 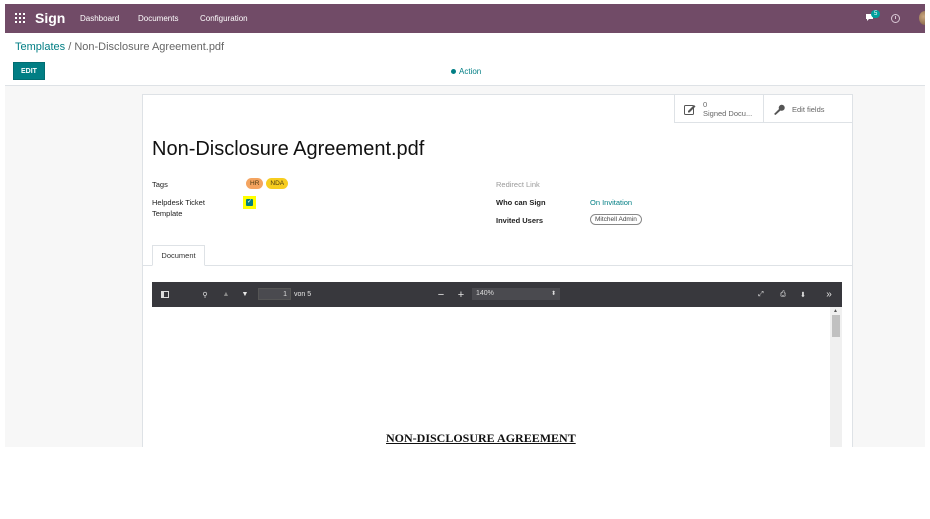 I want to click on print-icon: ⎙, so click(x=783, y=294).